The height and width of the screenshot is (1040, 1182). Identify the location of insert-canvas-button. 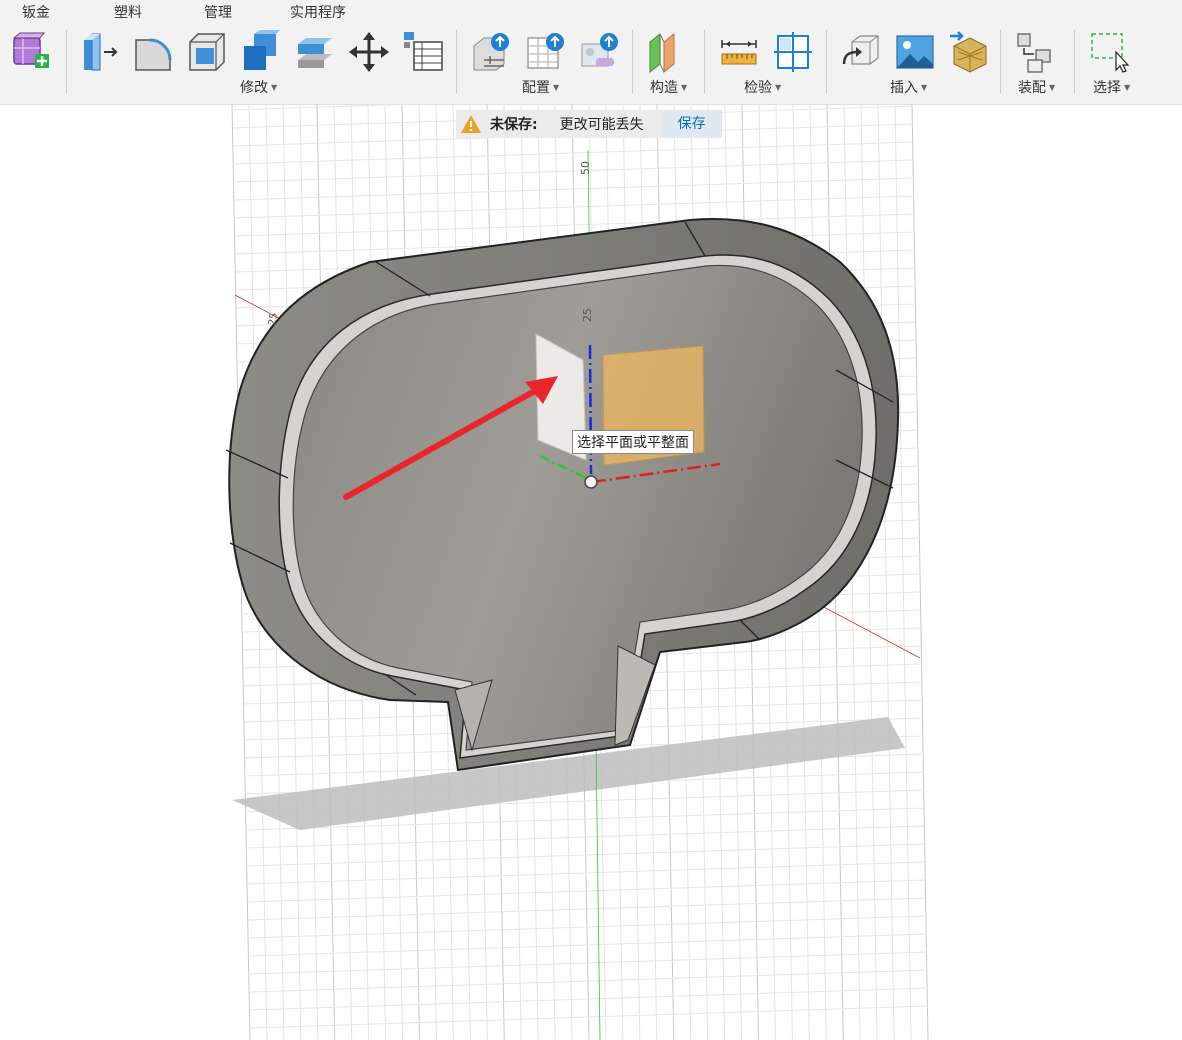
(915, 52).